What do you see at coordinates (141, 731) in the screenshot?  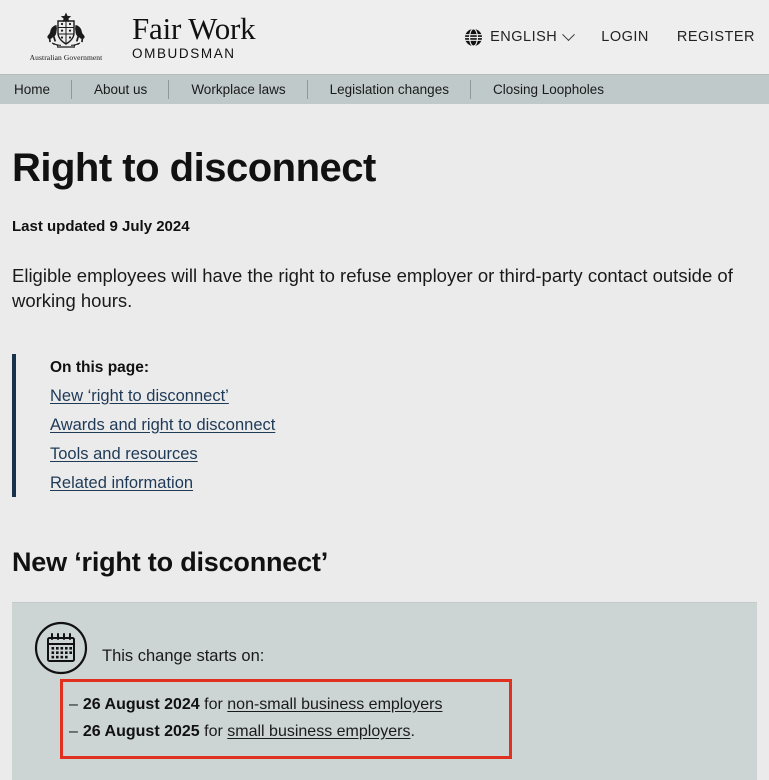 I see `start-date-2025: 26 August 2025` at bounding box center [141, 731].